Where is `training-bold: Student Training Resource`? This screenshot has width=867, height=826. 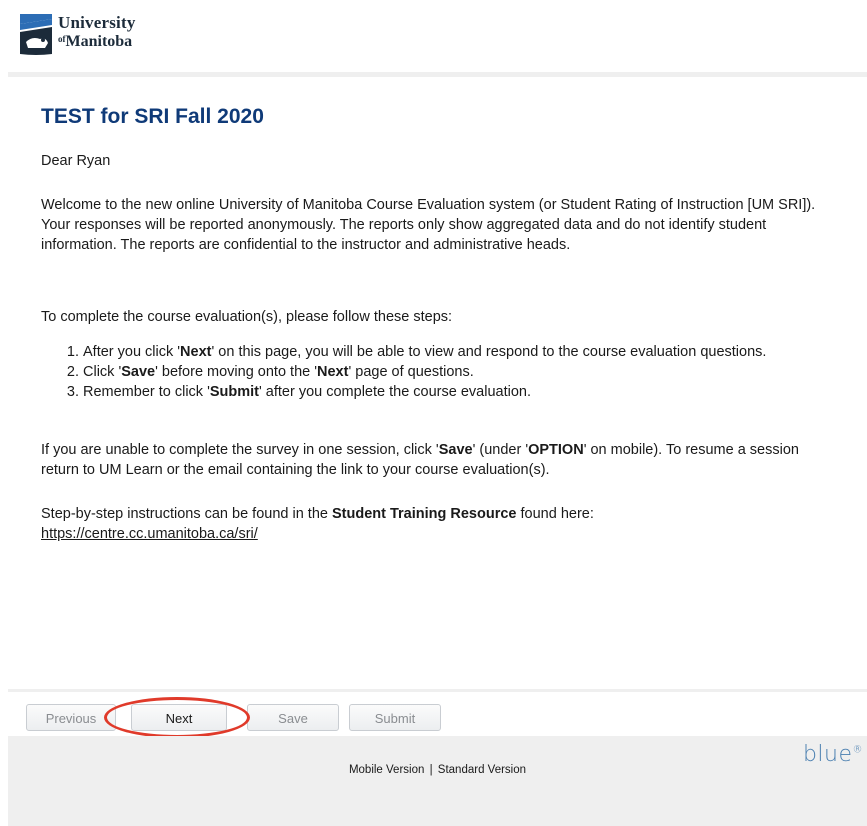 training-bold: Student Training Resource is located at coordinates (424, 514).